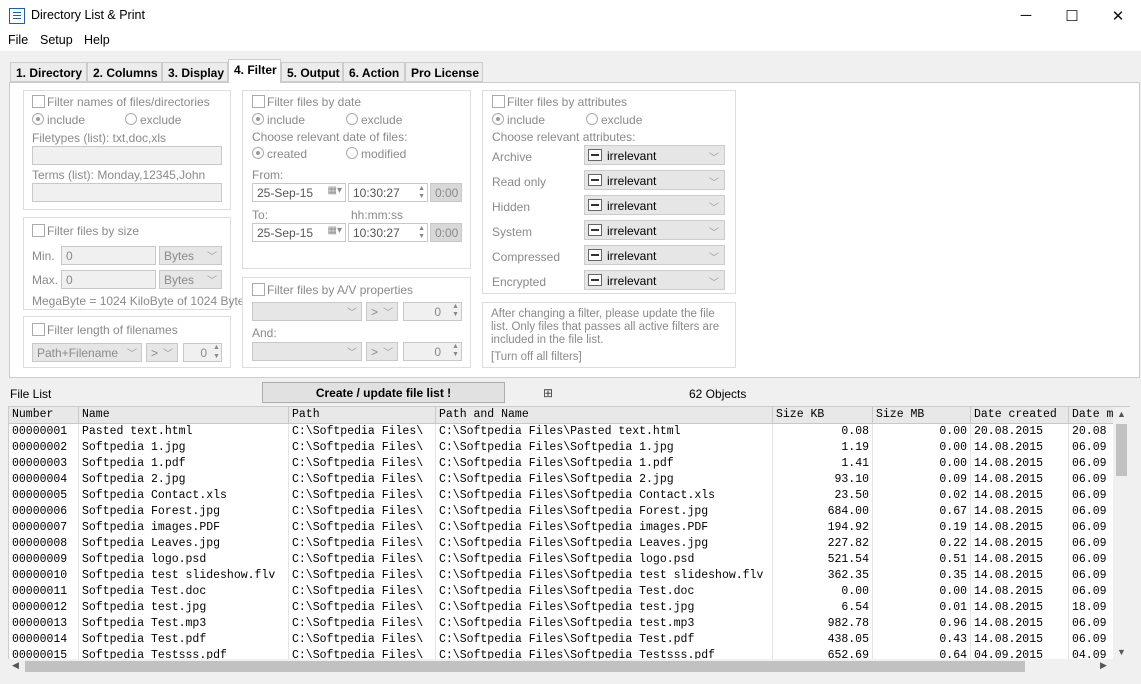 Image resolution: width=1141 pixels, height=684 pixels. I want to click on table-cell: 0.35, so click(922, 576).